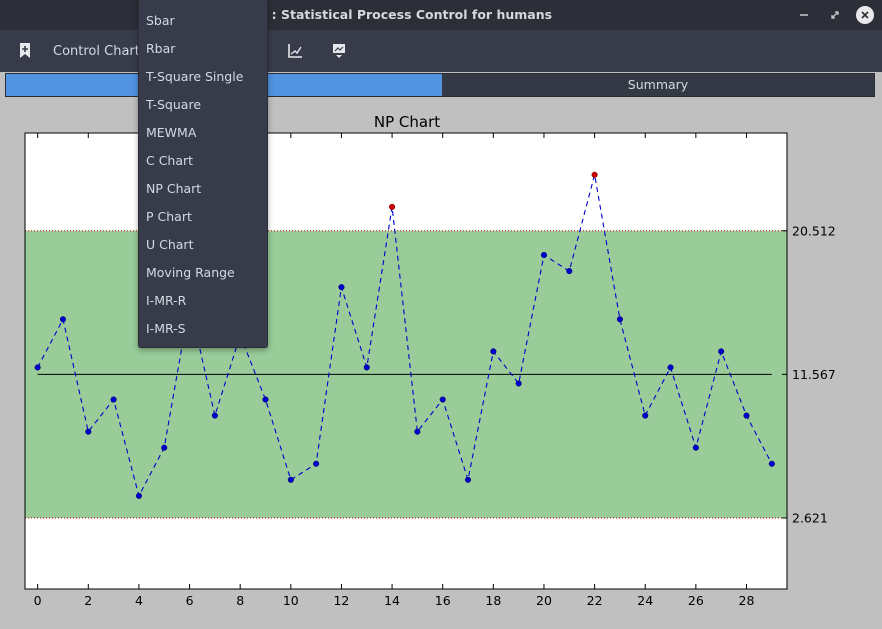  What do you see at coordinates (240, 600) in the screenshot?
I see `x-tick-label: 8` at bounding box center [240, 600].